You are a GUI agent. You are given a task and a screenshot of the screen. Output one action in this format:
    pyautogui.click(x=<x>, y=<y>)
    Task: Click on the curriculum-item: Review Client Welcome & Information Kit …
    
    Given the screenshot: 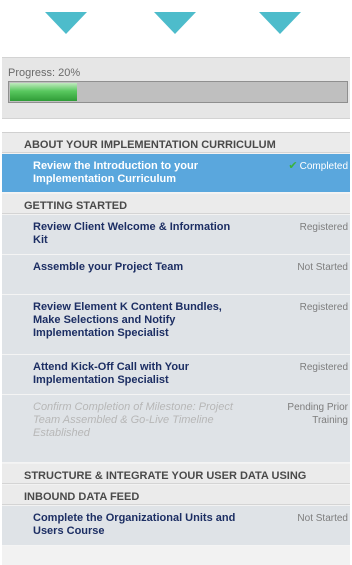 What is the action you would take?
    pyautogui.click(x=176, y=235)
    